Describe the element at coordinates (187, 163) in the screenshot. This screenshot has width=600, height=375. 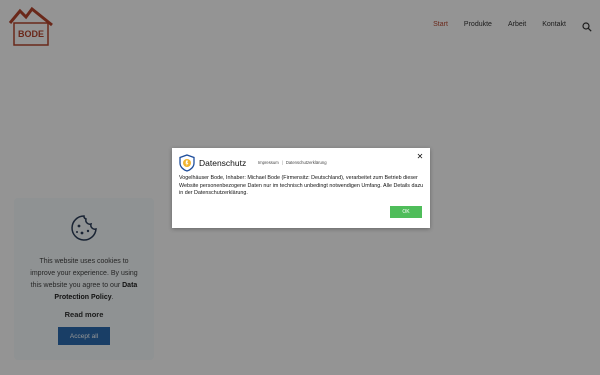
I see `shield-icon` at that location.